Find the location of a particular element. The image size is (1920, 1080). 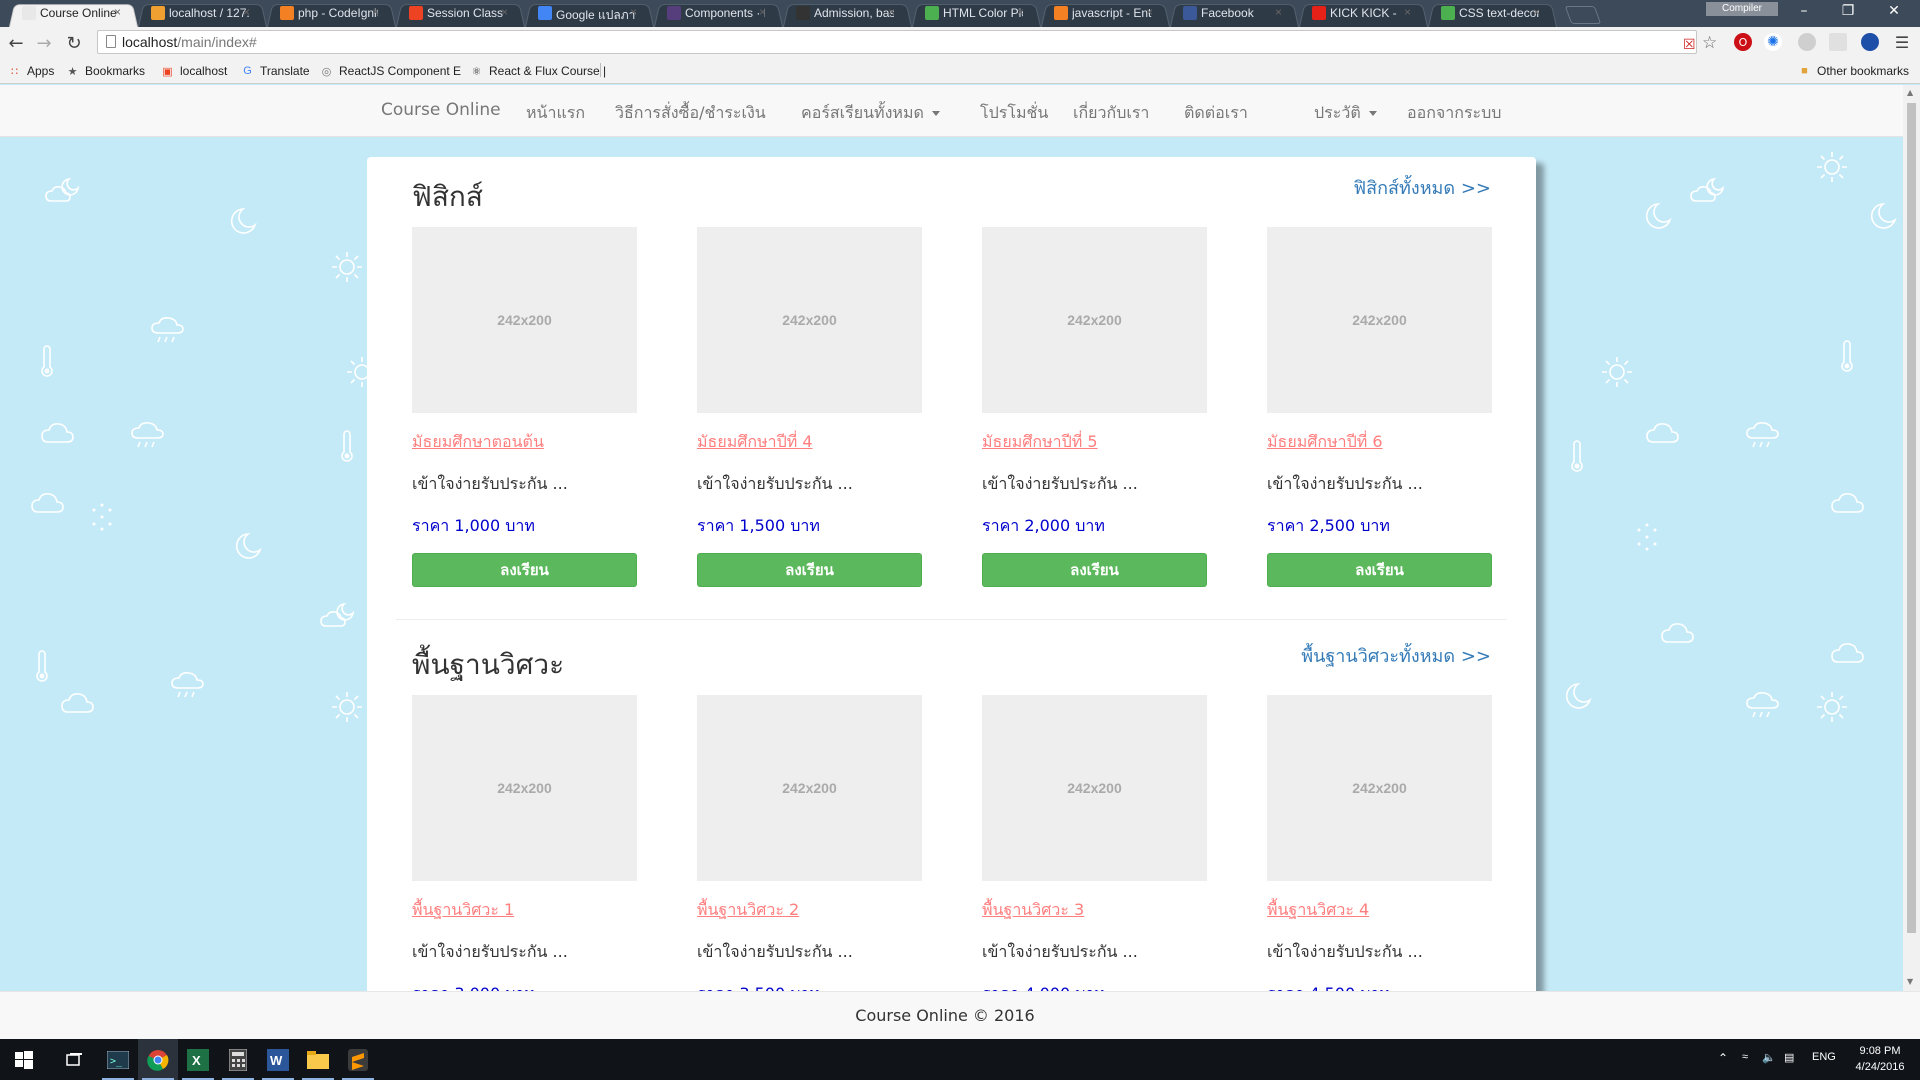

view-all-link: พื้นฐานวิศวะทั้งหมด >> is located at coordinates (1396, 655).